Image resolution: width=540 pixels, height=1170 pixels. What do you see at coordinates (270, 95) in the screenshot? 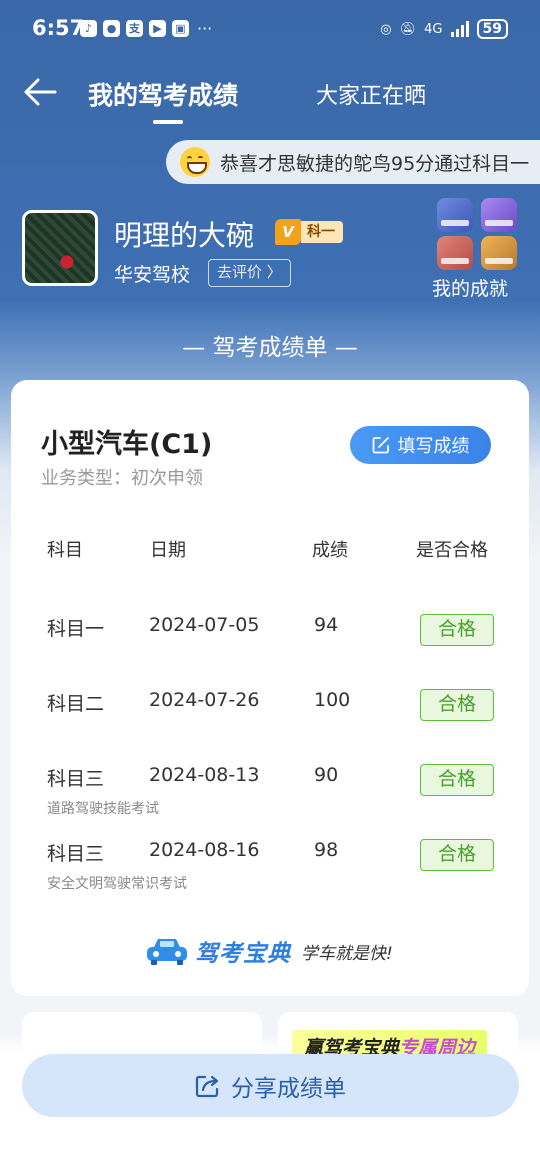
I see `top-nav: 我的驾考成绩 大家正在晒` at bounding box center [270, 95].